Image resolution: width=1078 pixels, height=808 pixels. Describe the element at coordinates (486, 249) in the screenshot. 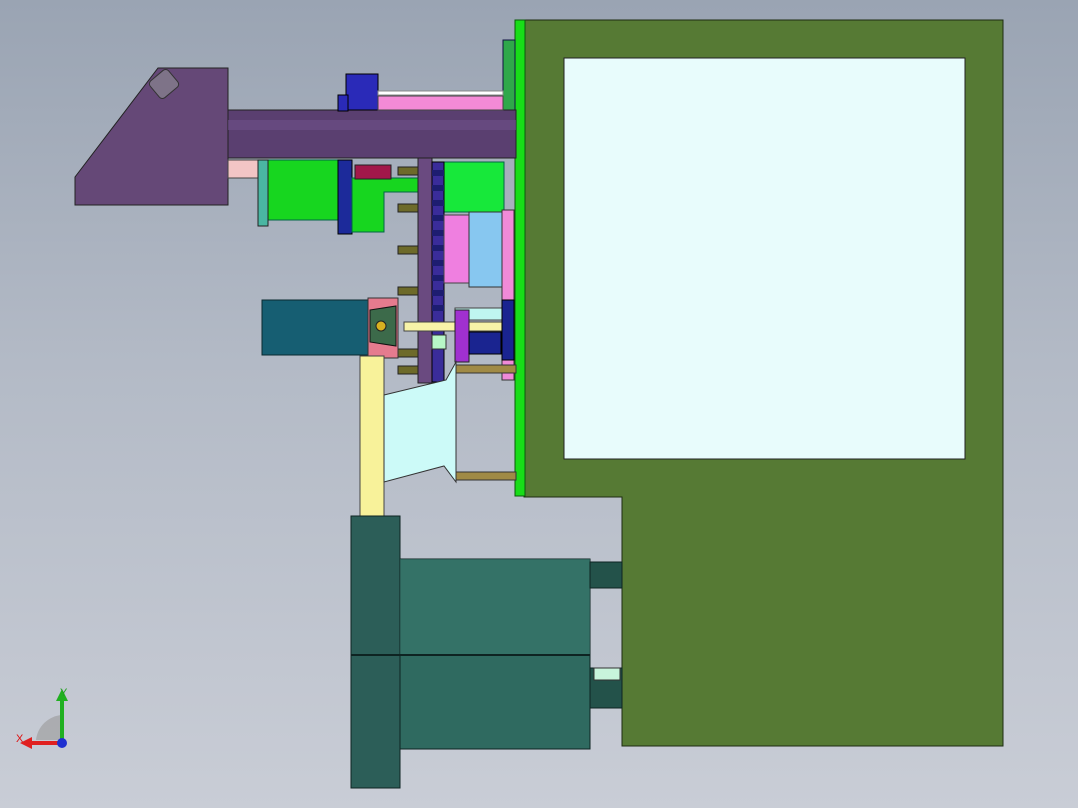

I see `blue-roller` at that location.